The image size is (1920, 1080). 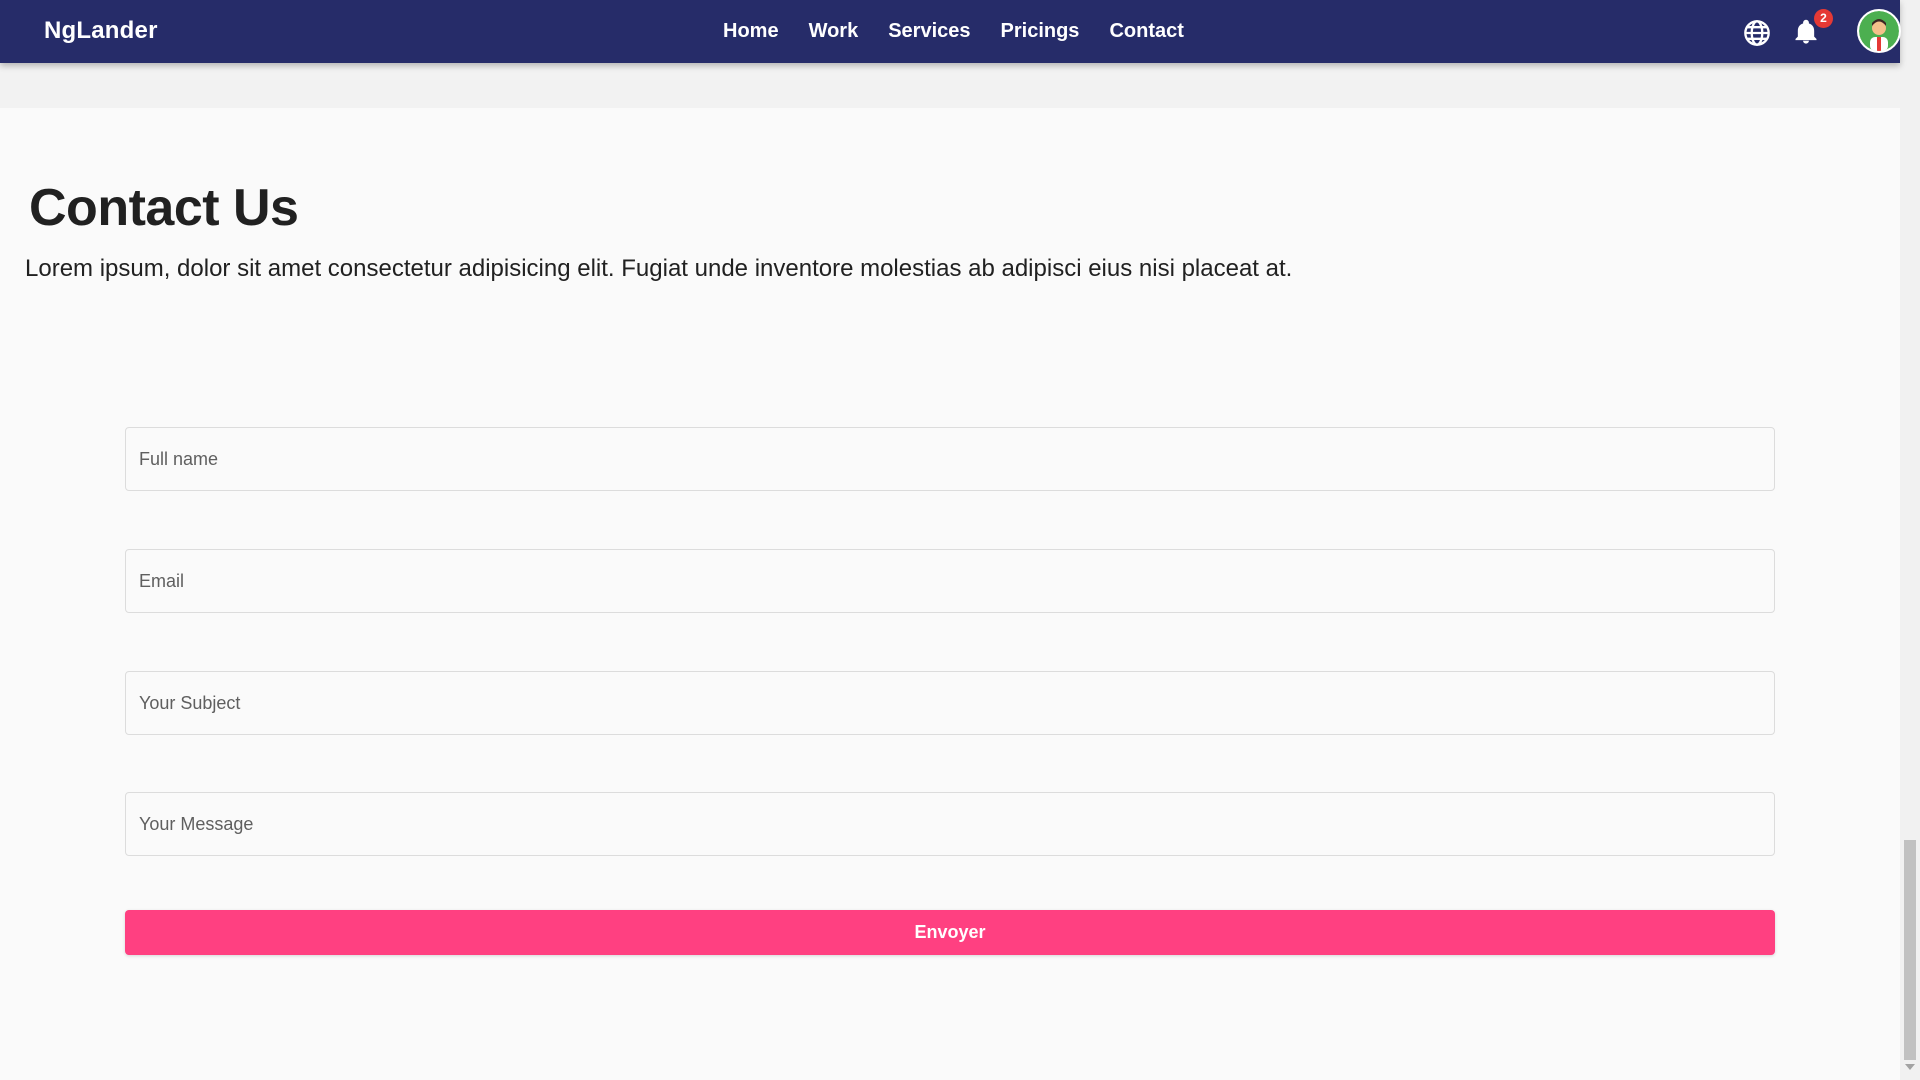 I want to click on globe-icon, so click(x=1757, y=33).